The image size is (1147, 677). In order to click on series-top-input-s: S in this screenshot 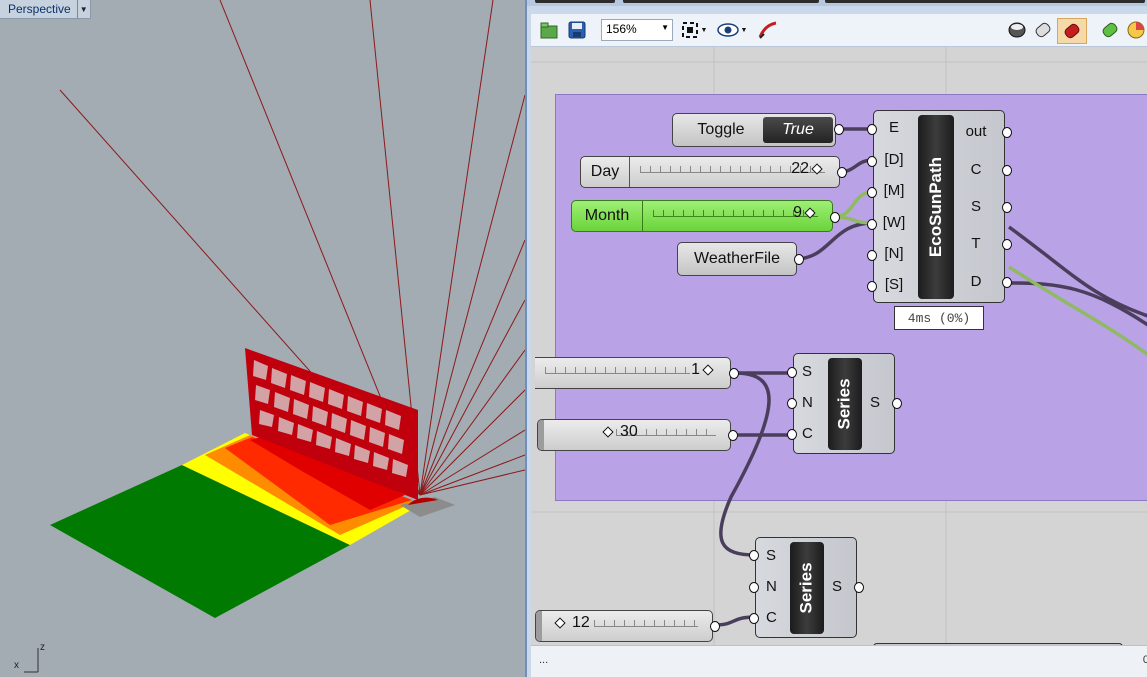, I will do `click(807, 371)`.